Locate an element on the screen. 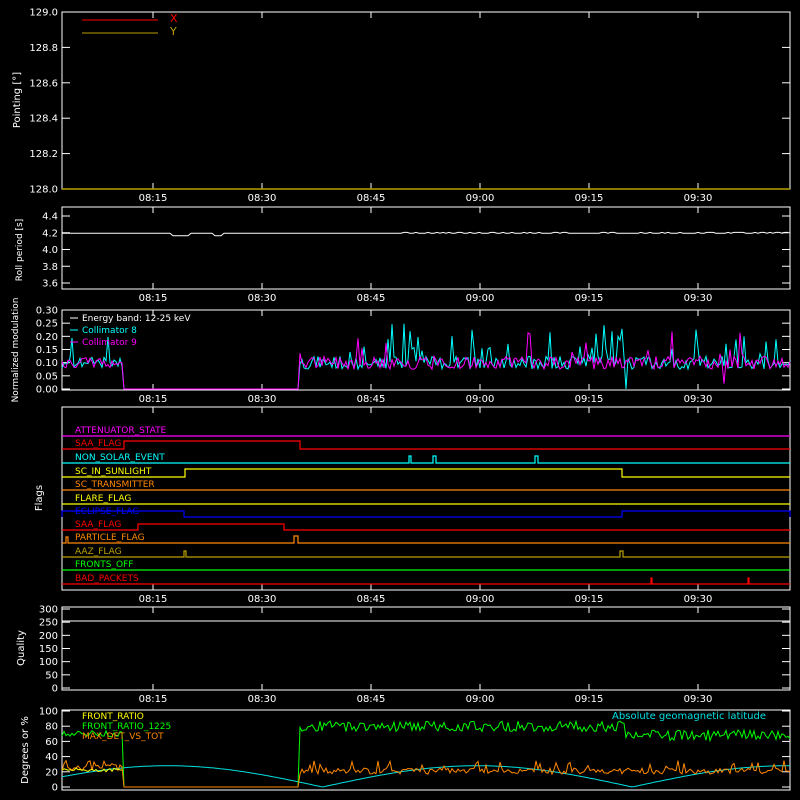  y-tick-label: 300 is located at coordinates (48, 610).